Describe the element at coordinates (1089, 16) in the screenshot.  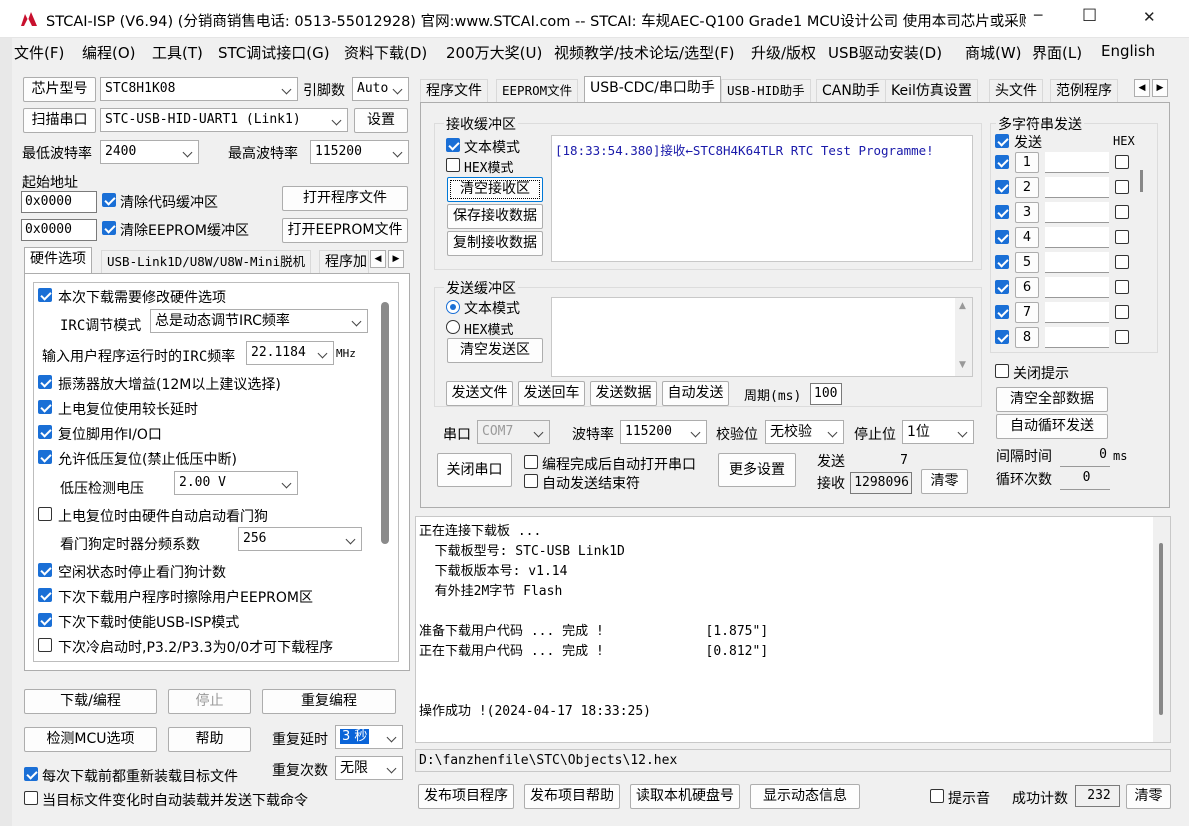
I see `maximize-button: ☐` at that location.